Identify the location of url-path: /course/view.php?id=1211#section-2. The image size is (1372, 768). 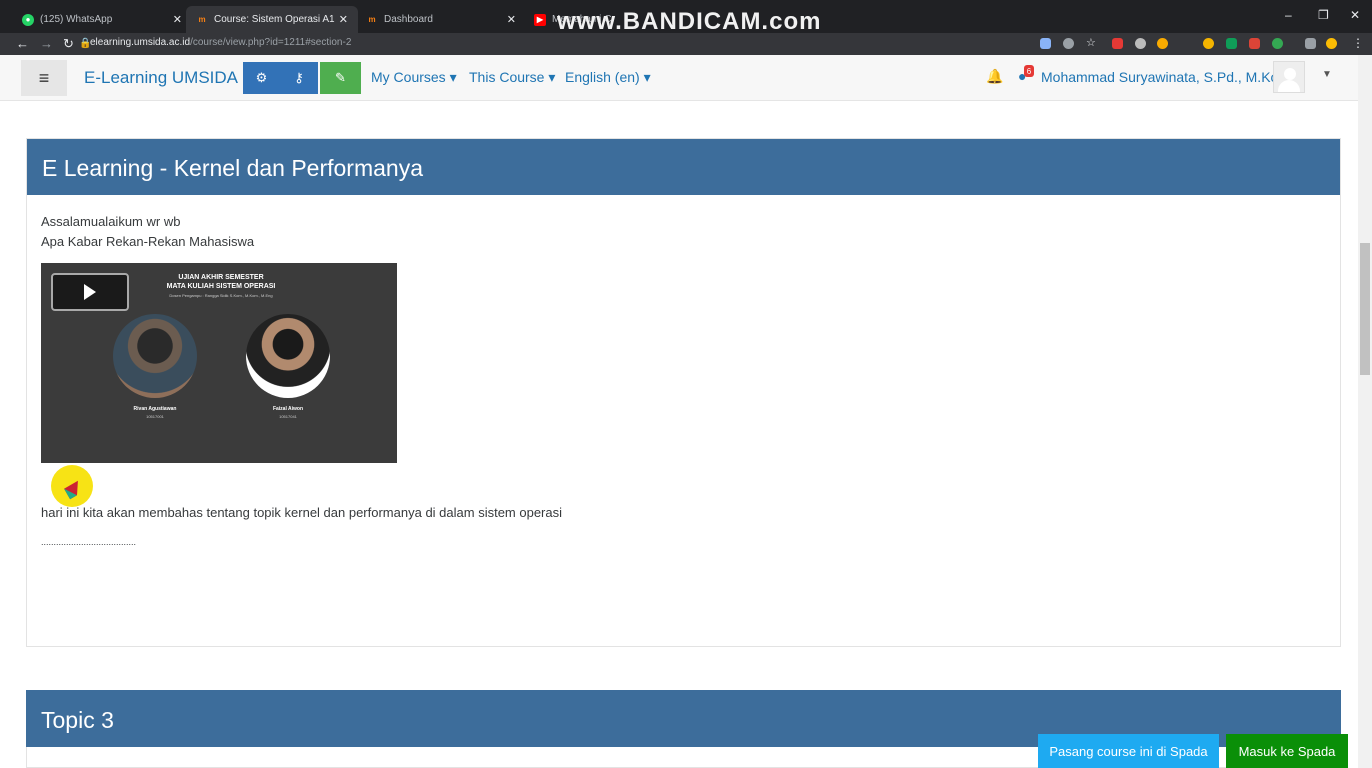
(271, 42).